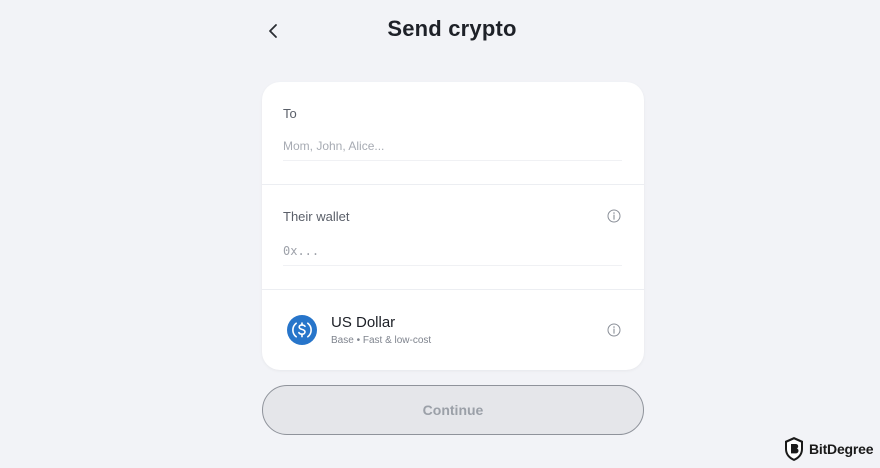 This screenshot has width=880, height=468. Describe the element at coordinates (452, 28) in the screenshot. I see `page-title: Send crypto` at that location.